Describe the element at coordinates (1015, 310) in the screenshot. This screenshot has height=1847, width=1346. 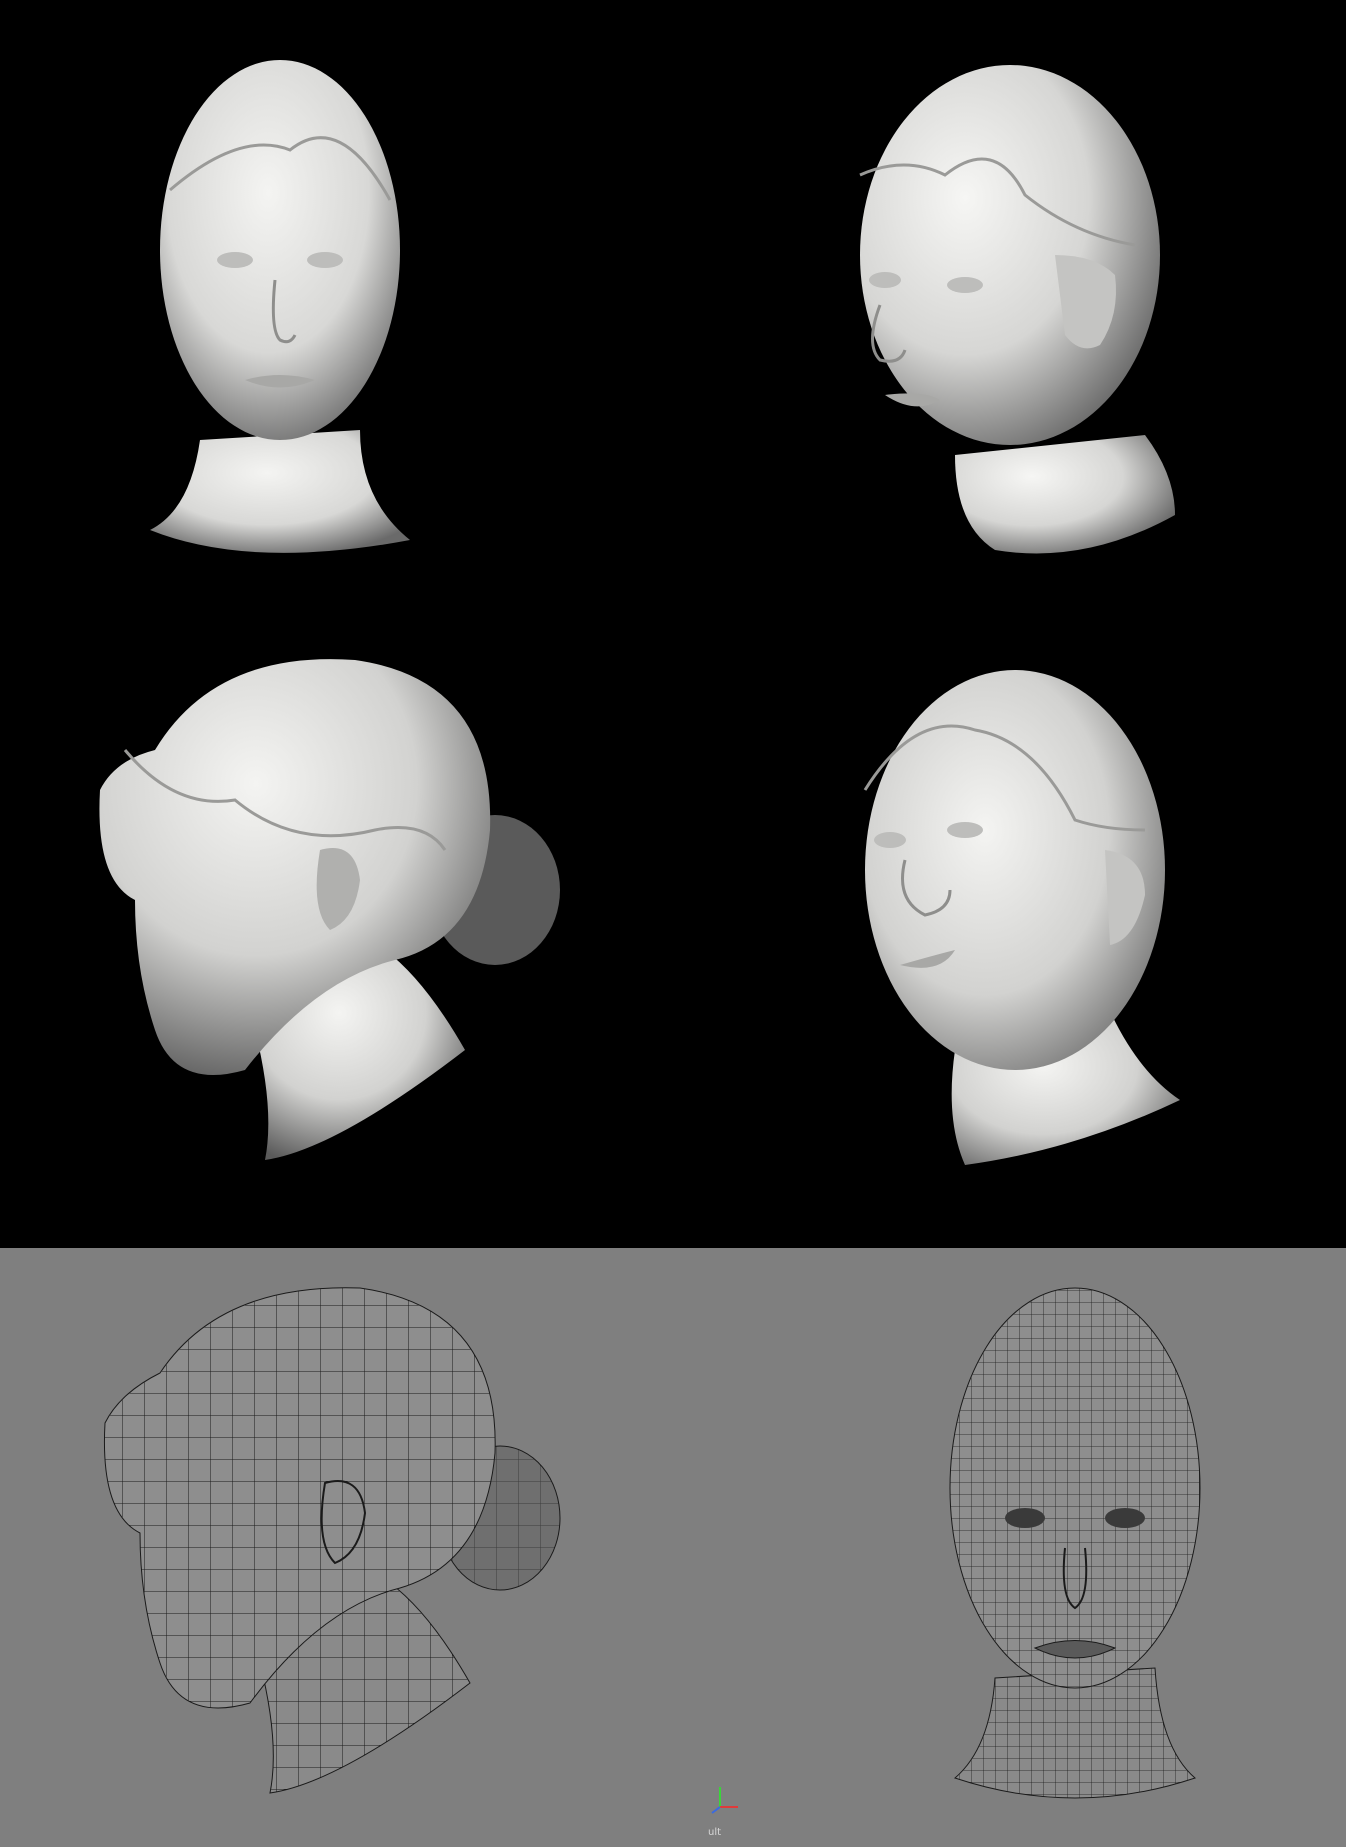
I see `shaded-head-three-quarter` at that location.